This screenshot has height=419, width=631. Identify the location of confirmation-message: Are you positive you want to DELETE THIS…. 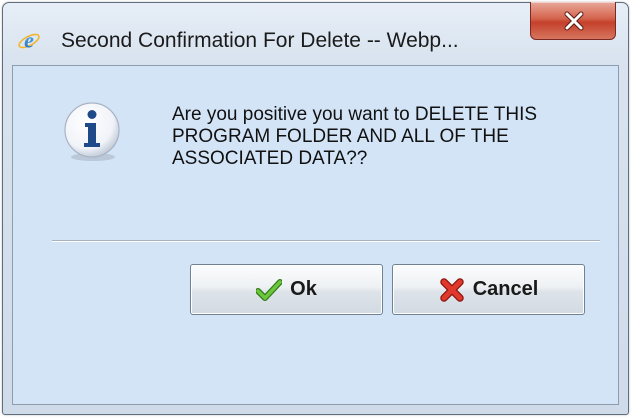
(355, 136).